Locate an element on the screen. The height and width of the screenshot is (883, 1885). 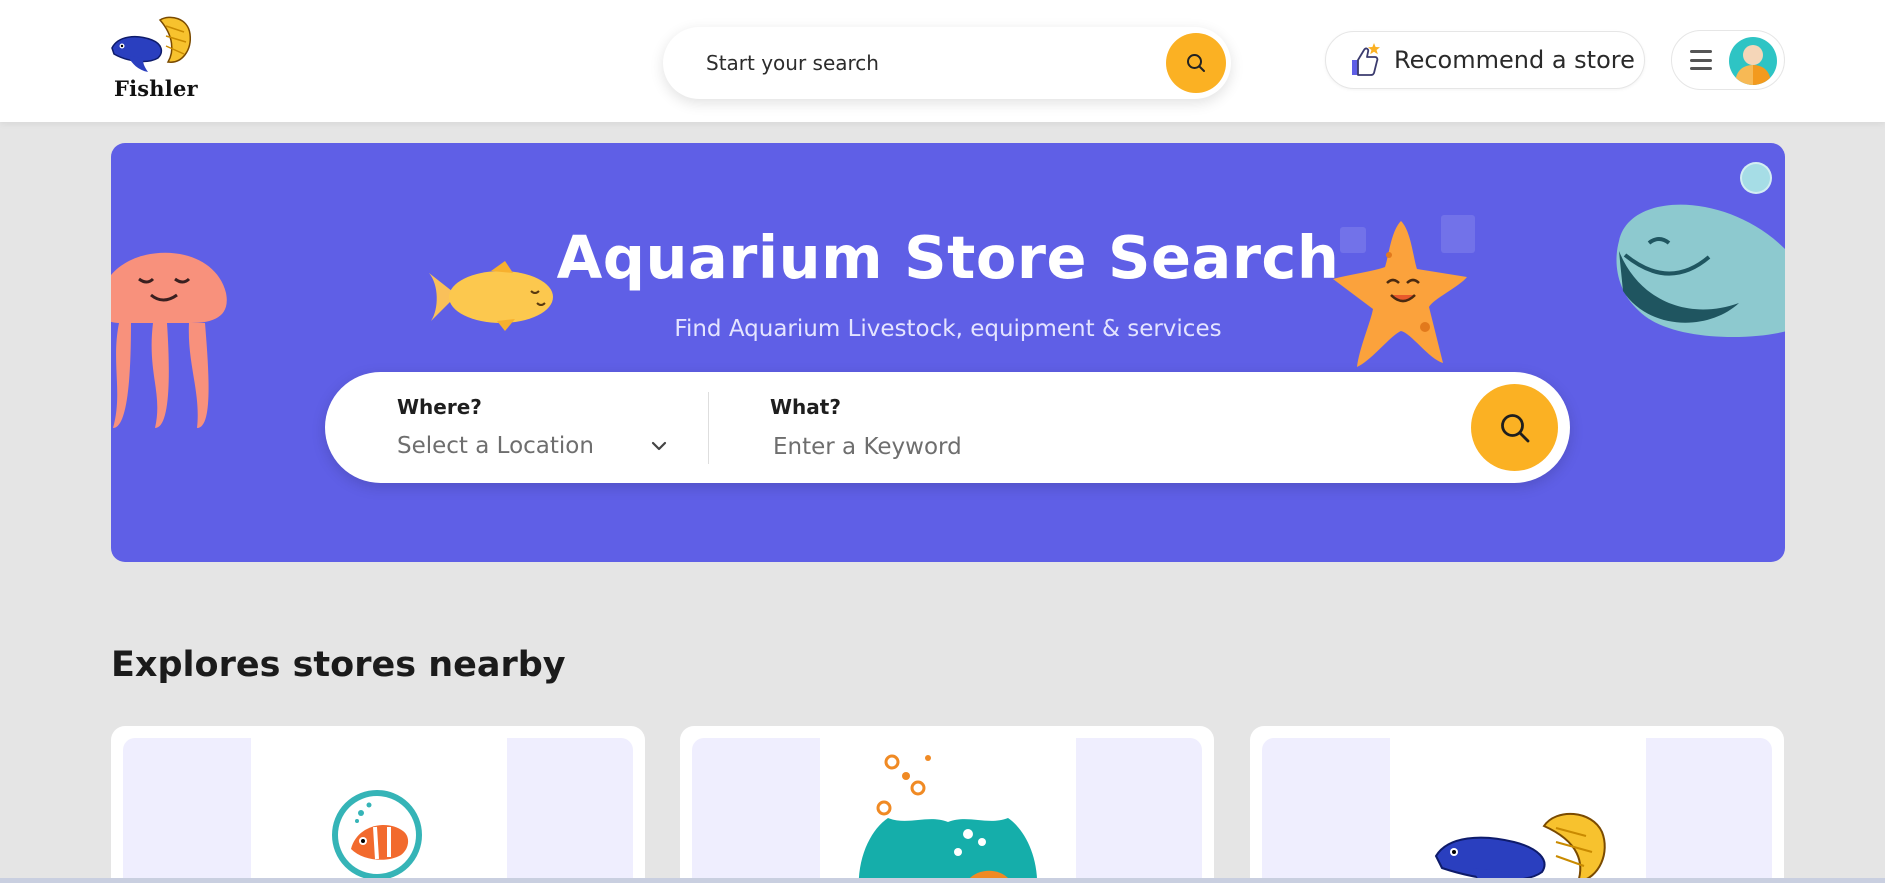
search-divider is located at coordinates (708, 428).